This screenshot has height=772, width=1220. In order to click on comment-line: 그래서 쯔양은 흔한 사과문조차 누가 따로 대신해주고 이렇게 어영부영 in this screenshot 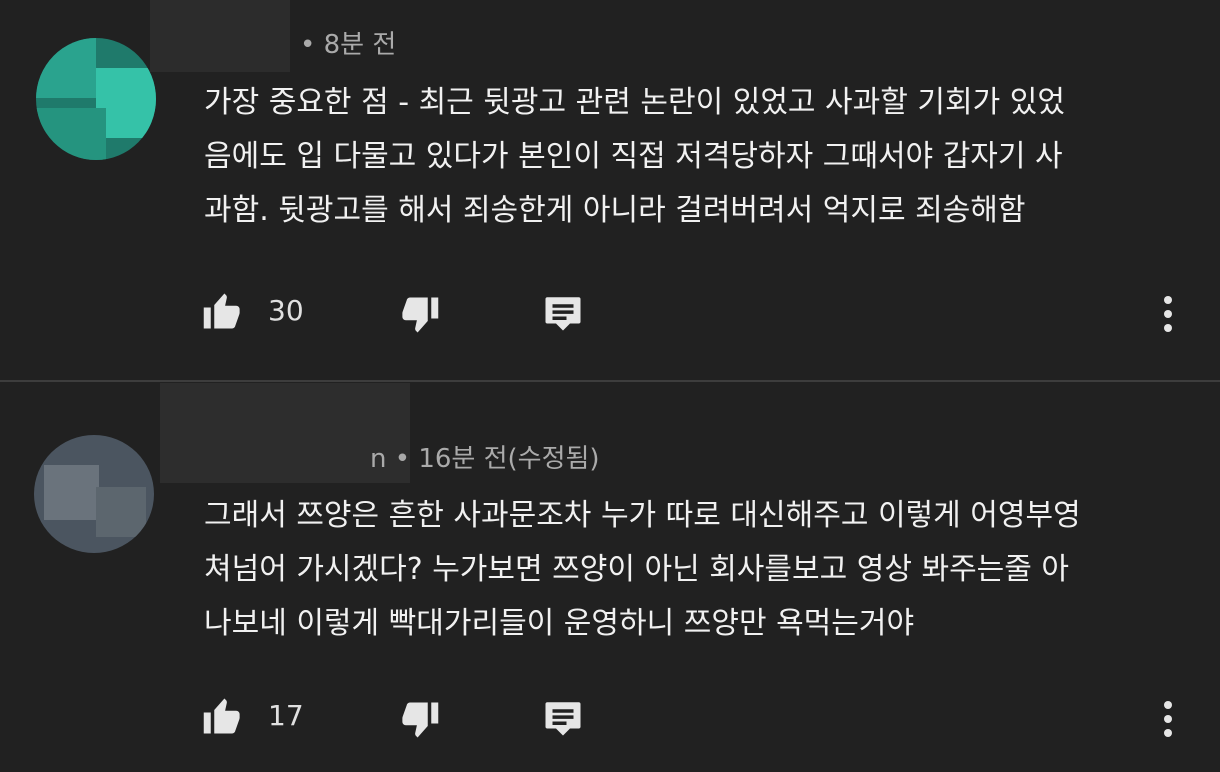, I will do `click(642, 515)`.